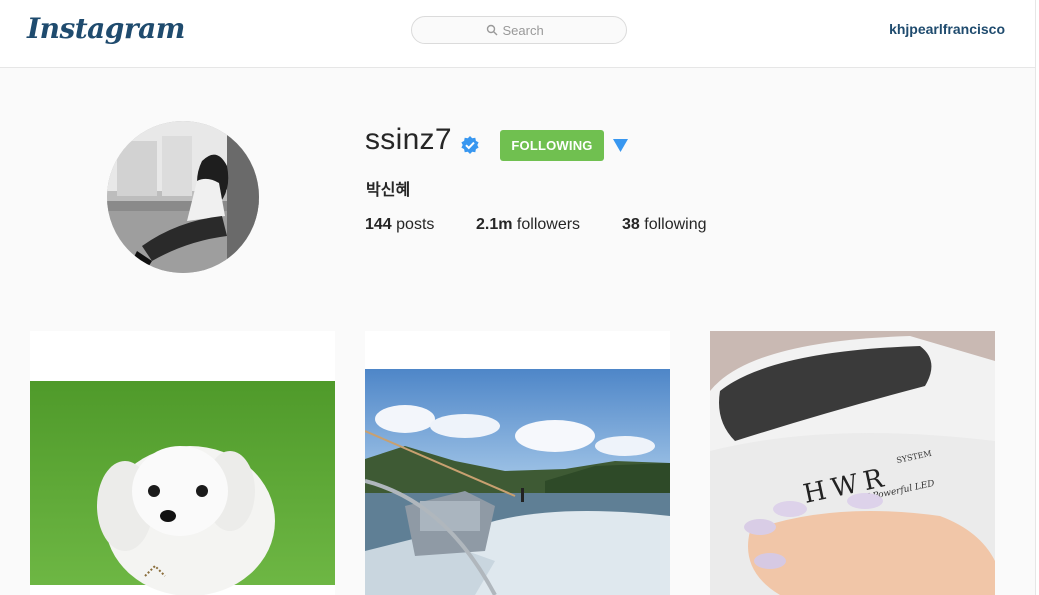 This screenshot has height=595, width=1039. What do you see at coordinates (527, 30) in the screenshot?
I see `search-input` at bounding box center [527, 30].